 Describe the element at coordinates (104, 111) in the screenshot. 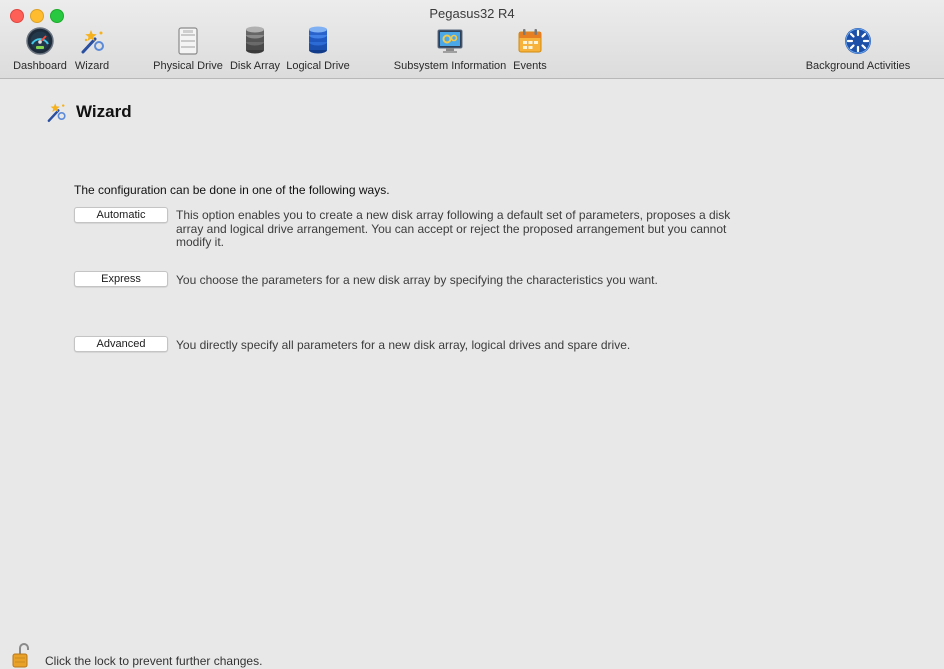

I see `page-title: Wizard` at that location.